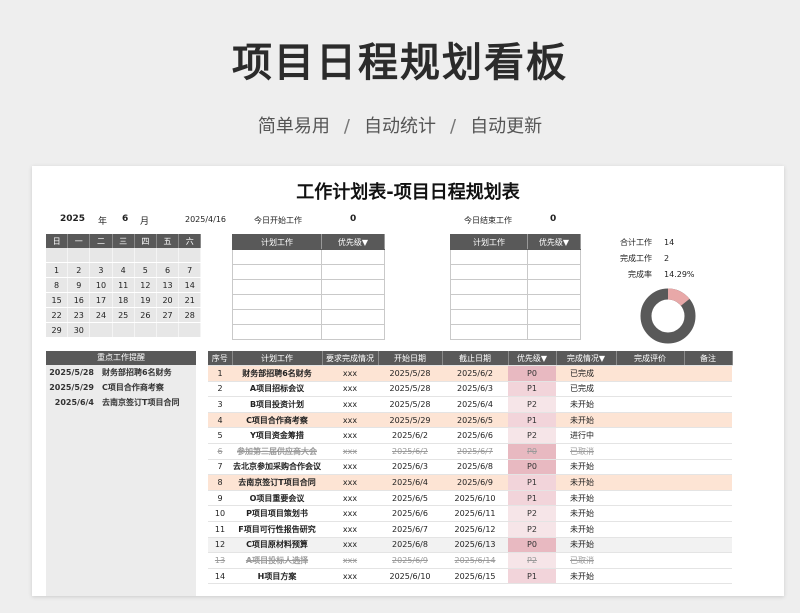 The width and height of the screenshot is (800, 613). What do you see at coordinates (277, 545) in the screenshot?
I see `task-name: C项目原材料预算` at bounding box center [277, 545].